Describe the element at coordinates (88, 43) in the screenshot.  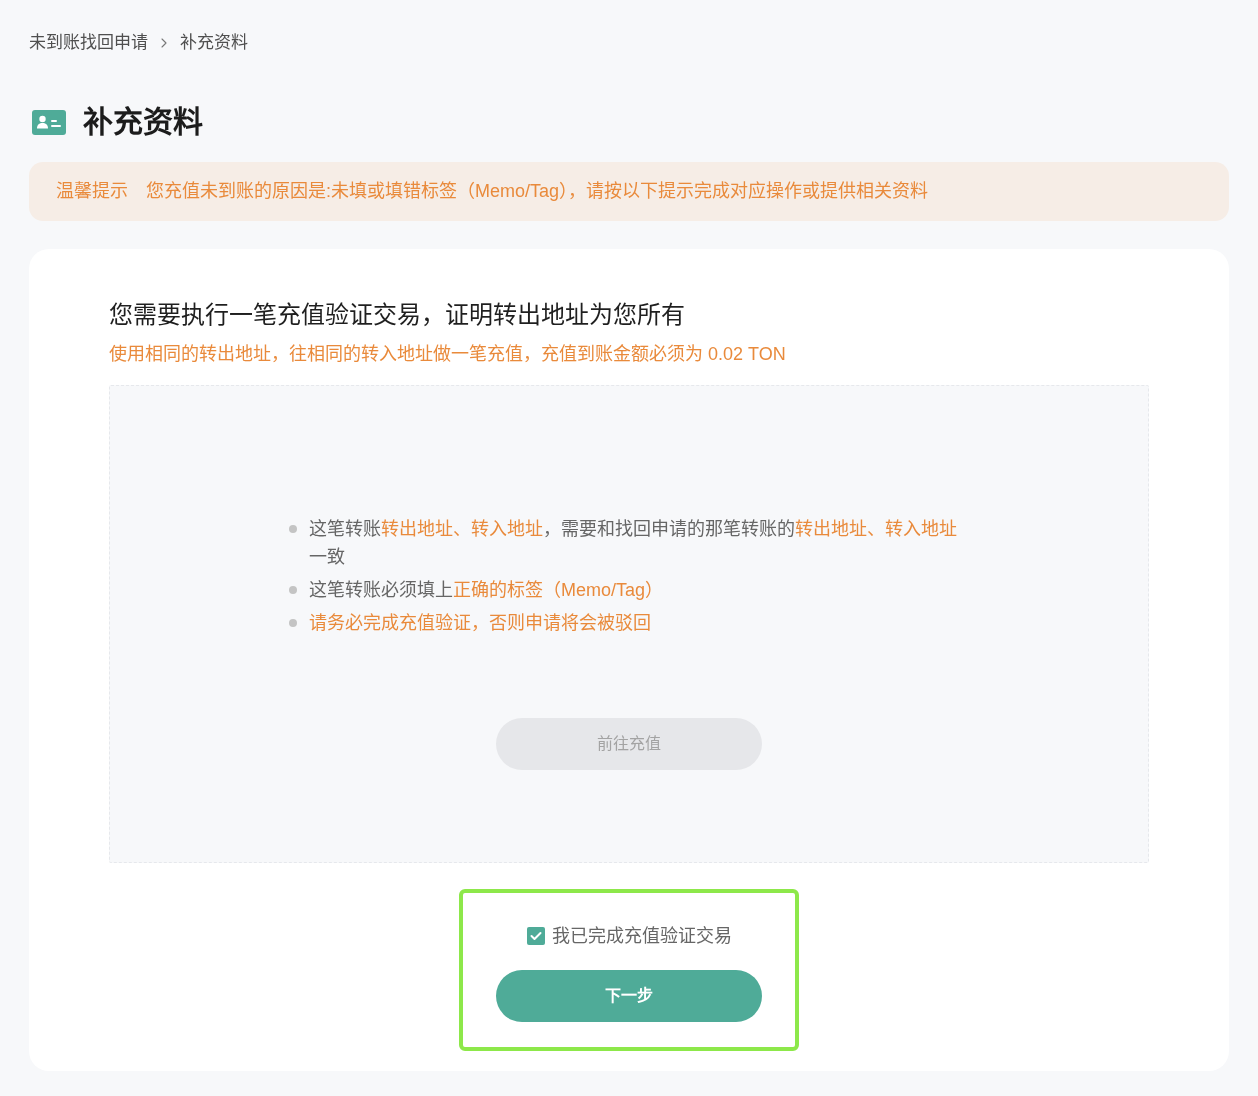
I see `breadcrumb-item: 未到账找回申请` at that location.